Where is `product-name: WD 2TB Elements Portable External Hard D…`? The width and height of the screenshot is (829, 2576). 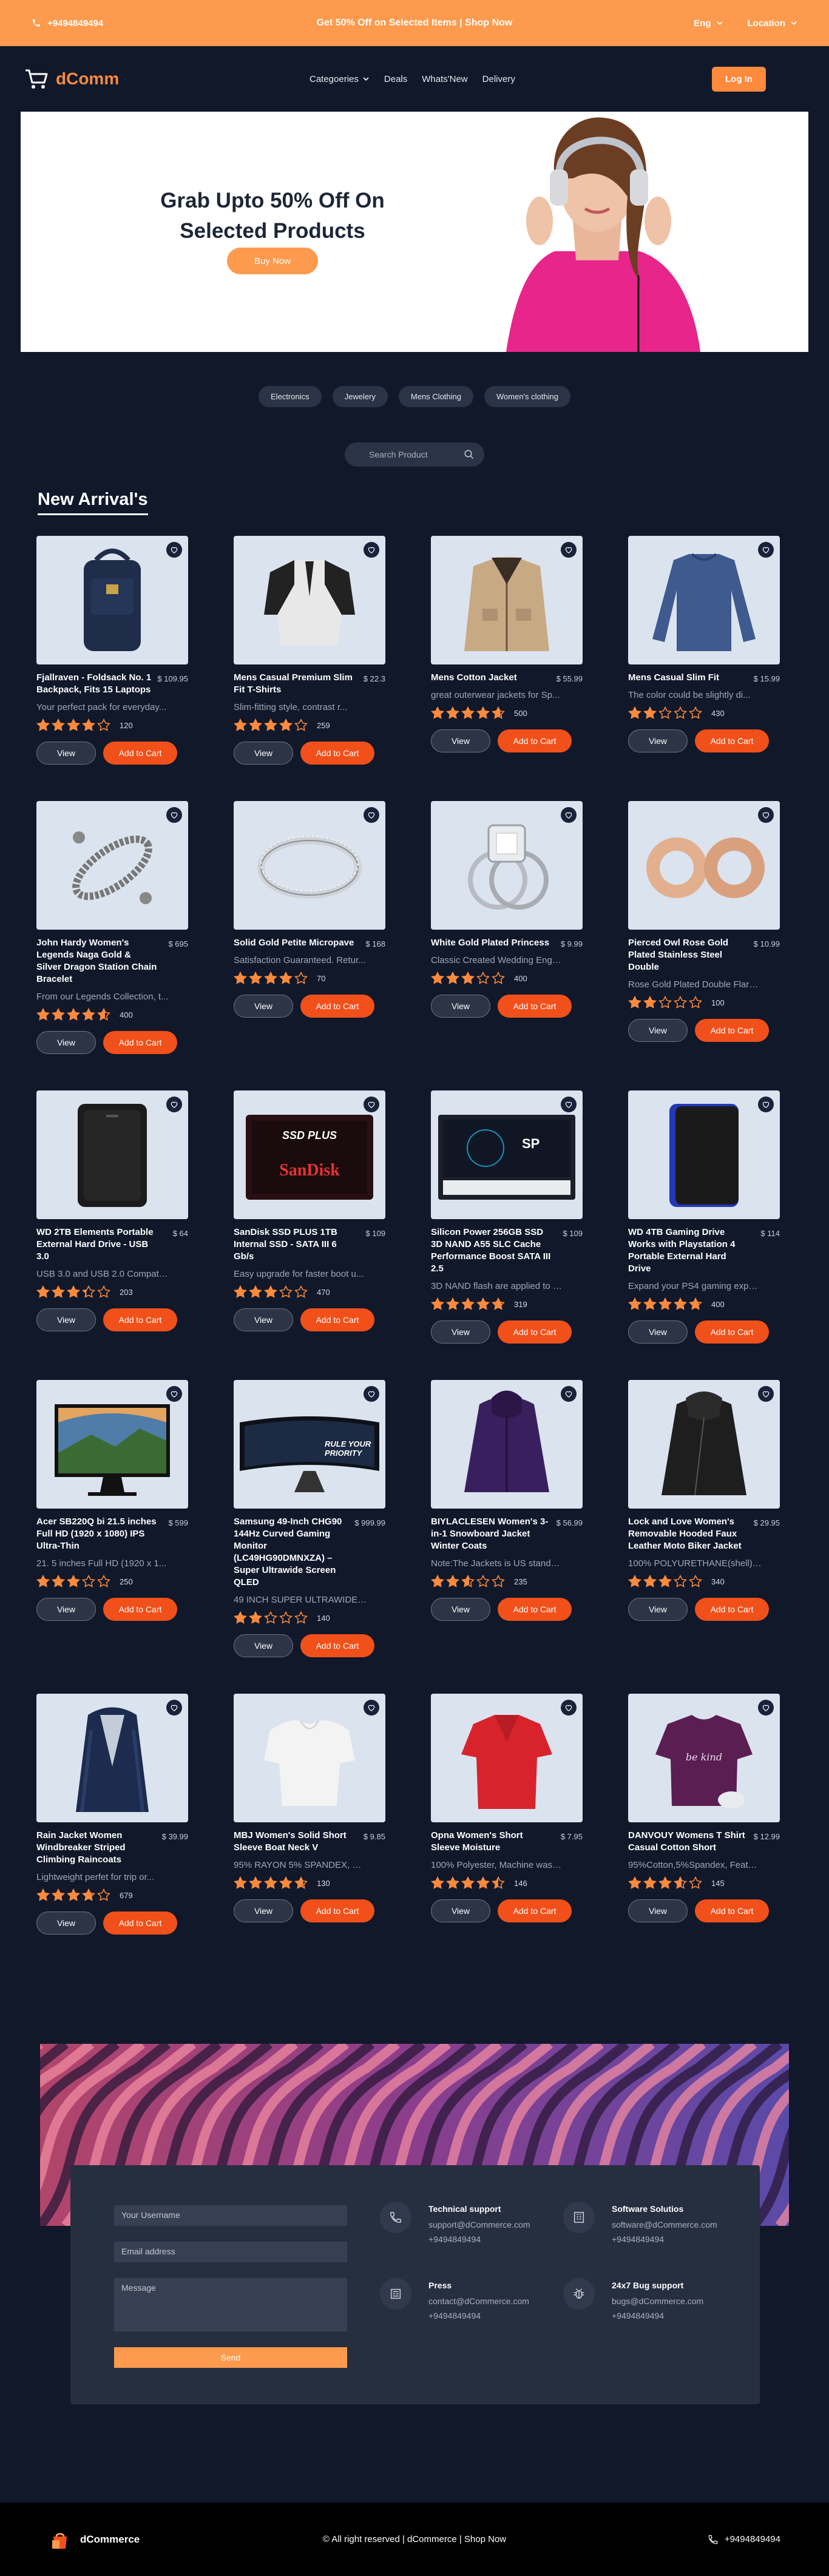
product-name: WD 2TB Elements Portable External Hard D… is located at coordinates (97, 1244).